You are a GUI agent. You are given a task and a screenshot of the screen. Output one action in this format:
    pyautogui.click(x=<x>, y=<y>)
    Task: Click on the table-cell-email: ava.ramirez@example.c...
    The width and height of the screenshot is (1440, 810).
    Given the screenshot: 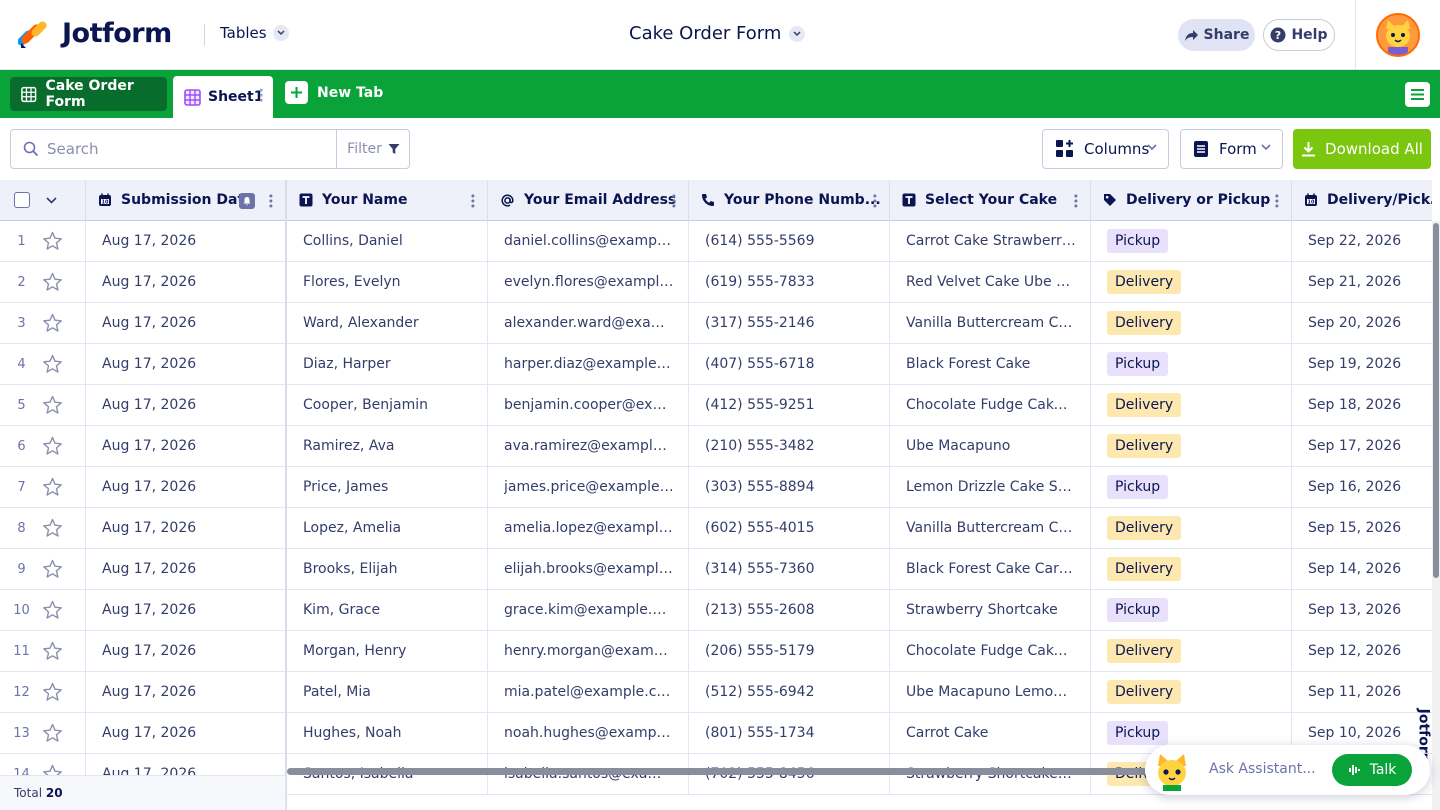 What is the action you would take?
    pyautogui.click(x=588, y=446)
    